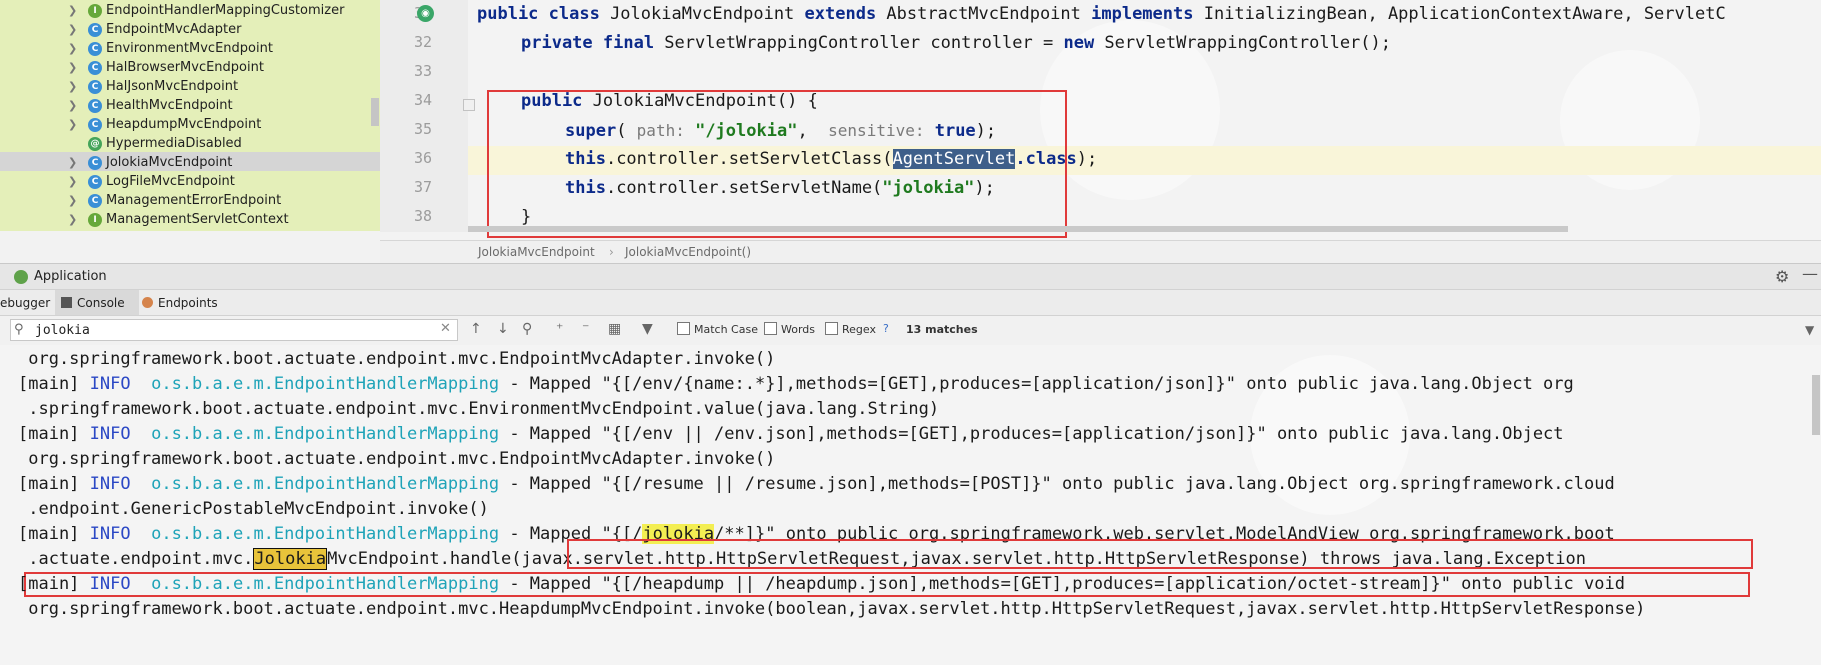 The height and width of the screenshot is (665, 1821). Describe the element at coordinates (66, 302) in the screenshot. I see `console-icon` at that location.